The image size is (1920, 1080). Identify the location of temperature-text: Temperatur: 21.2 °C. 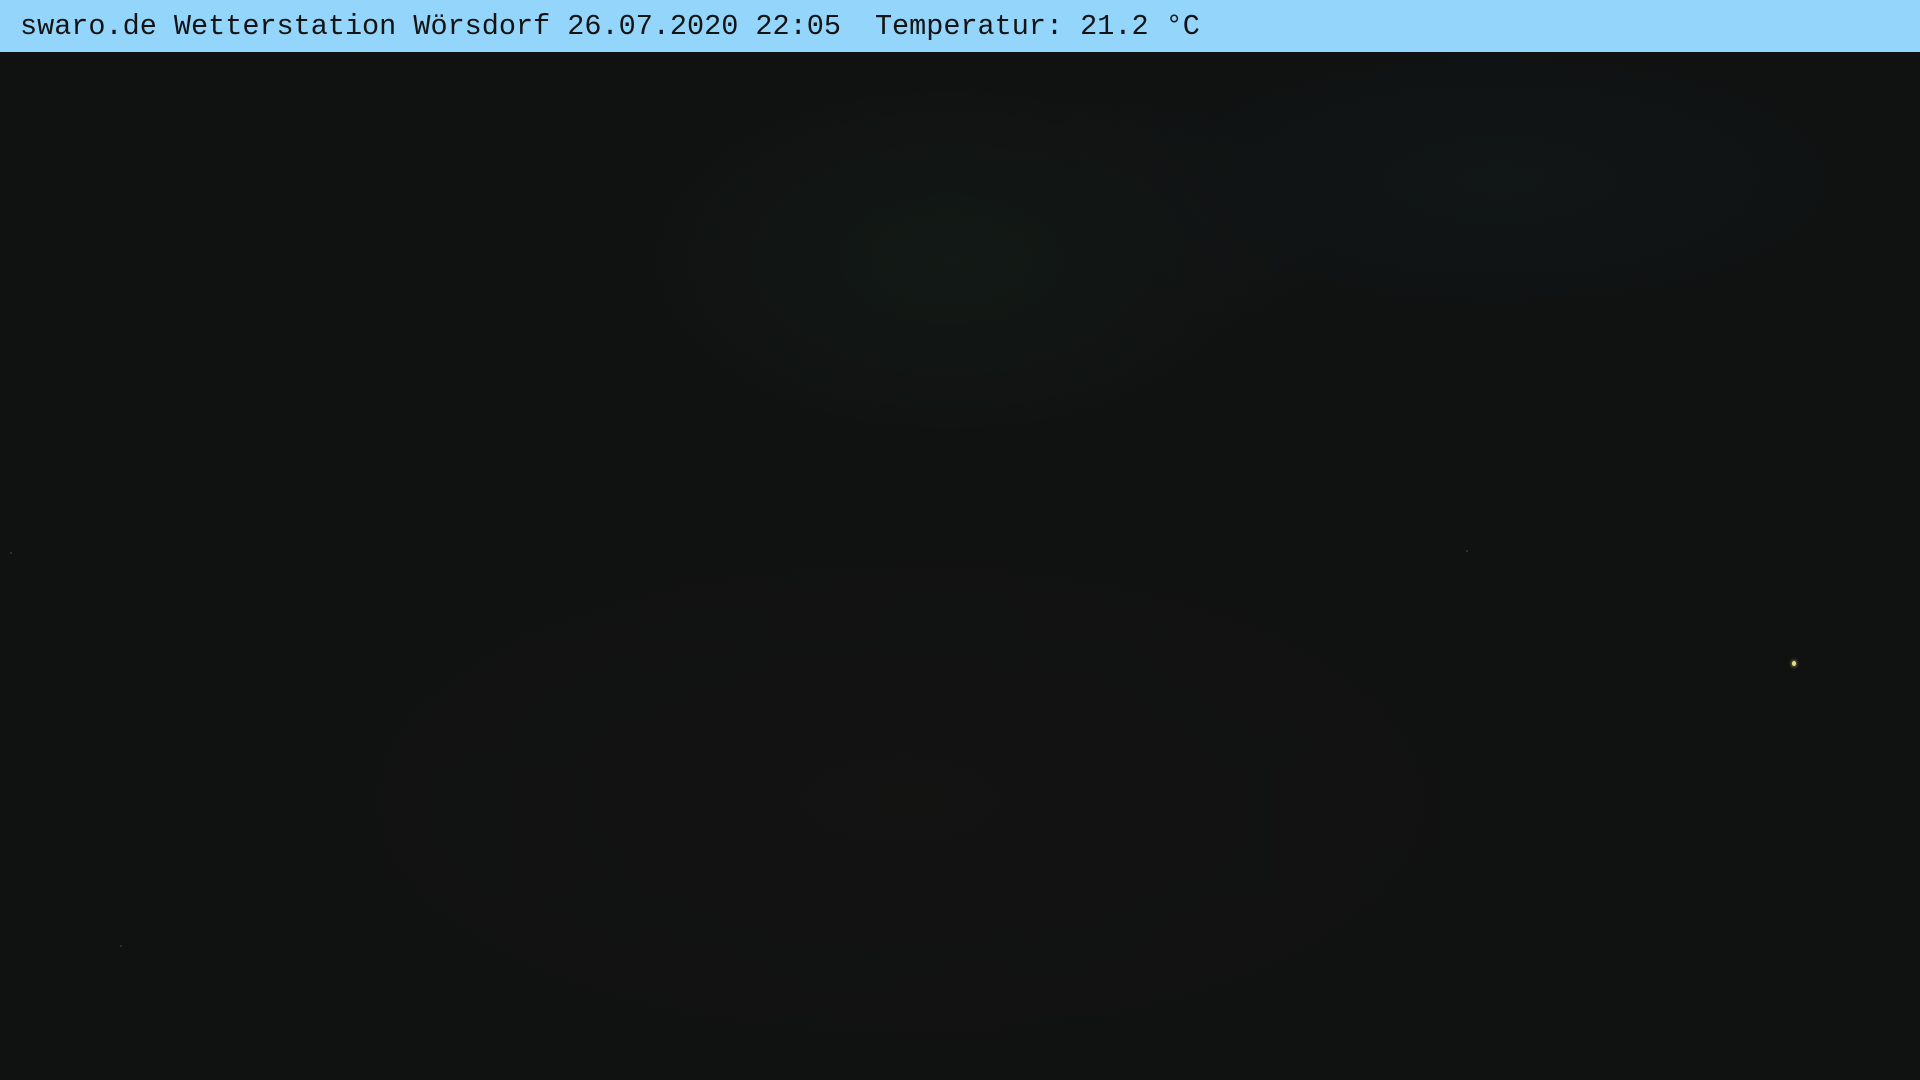
(1037, 26).